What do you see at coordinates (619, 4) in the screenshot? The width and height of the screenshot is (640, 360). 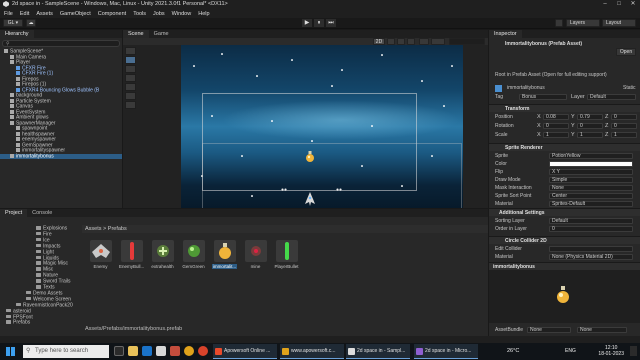 I see `maximize-button: □` at bounding box center [619, 4].